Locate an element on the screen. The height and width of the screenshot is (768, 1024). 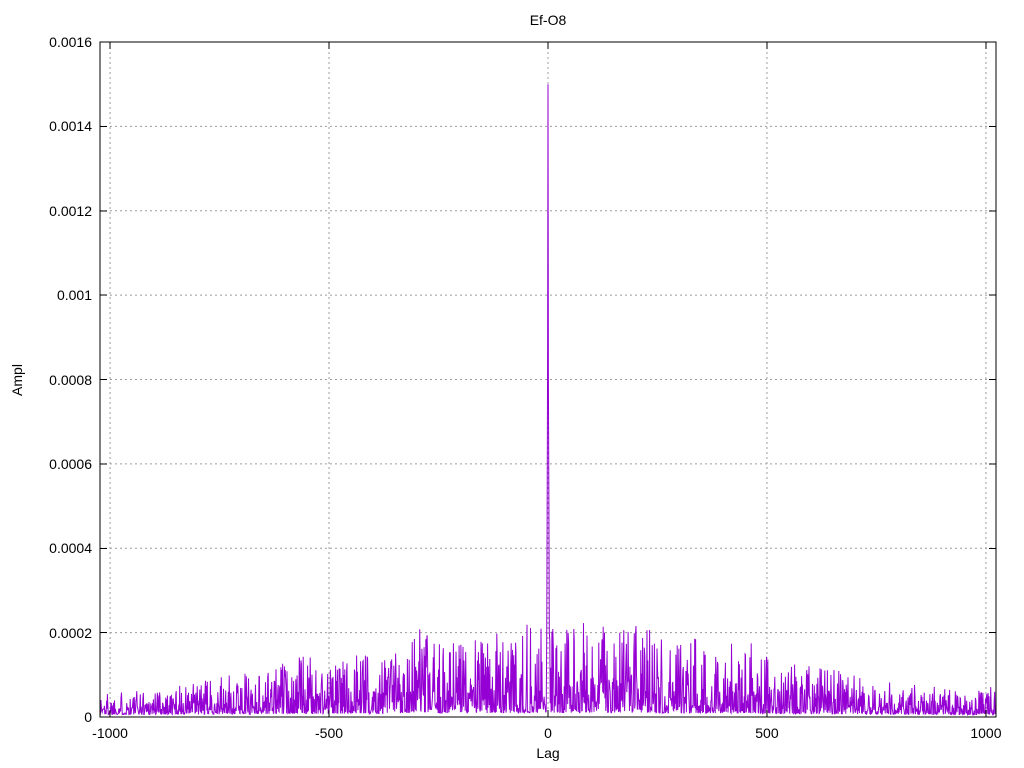
x-tick-label: 500 is located at coordinates (767, 733).